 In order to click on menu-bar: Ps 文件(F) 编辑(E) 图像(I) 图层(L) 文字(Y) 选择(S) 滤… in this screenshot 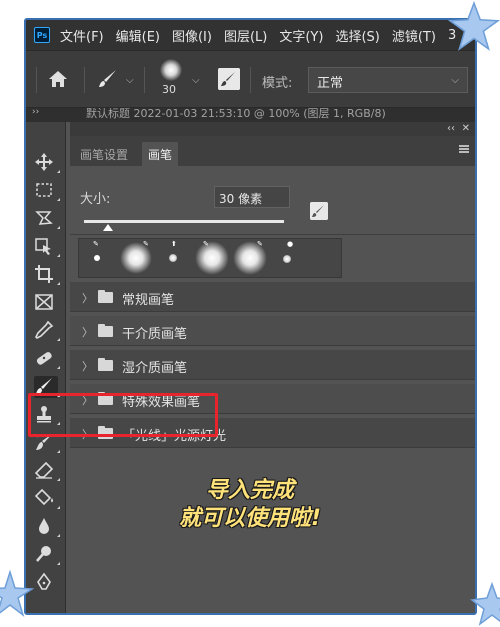, I will do `click(250, 35)`.